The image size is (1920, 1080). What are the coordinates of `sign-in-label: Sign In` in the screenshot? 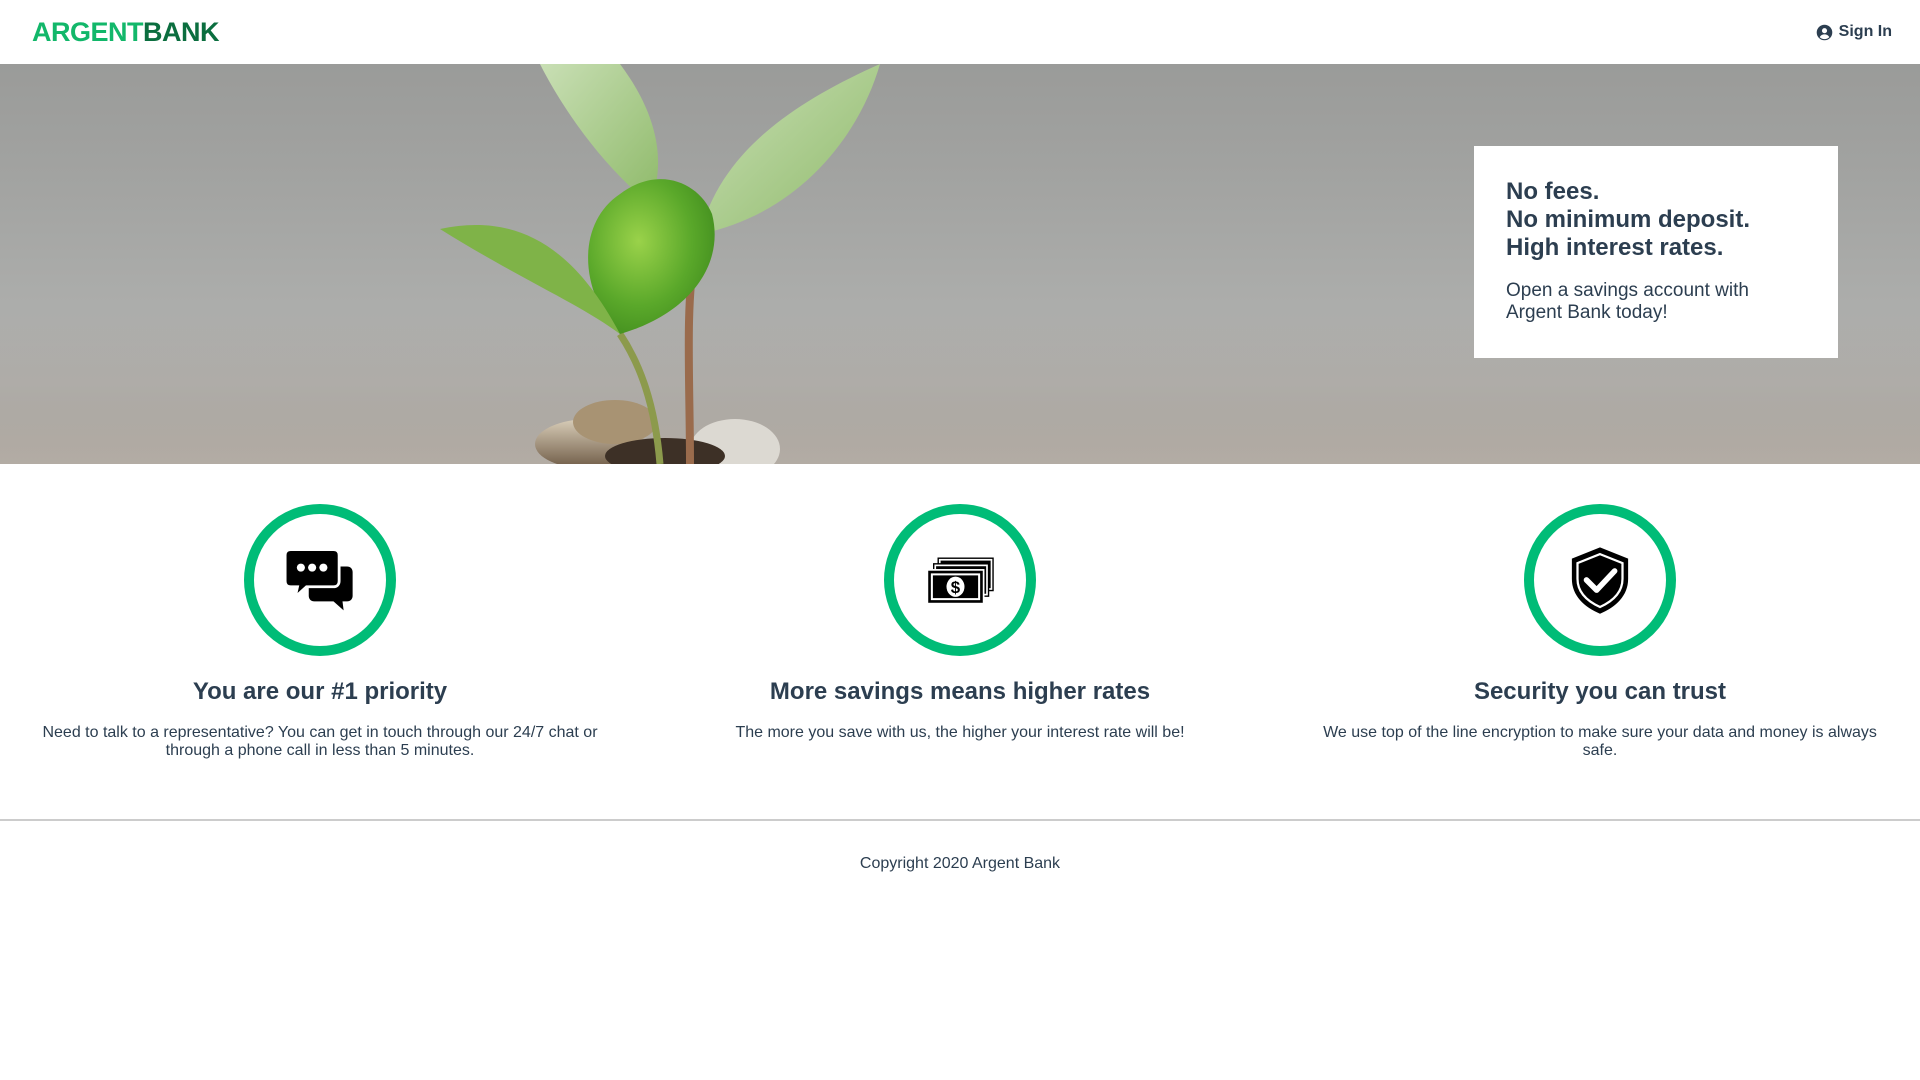 It's located at (1865, 31).